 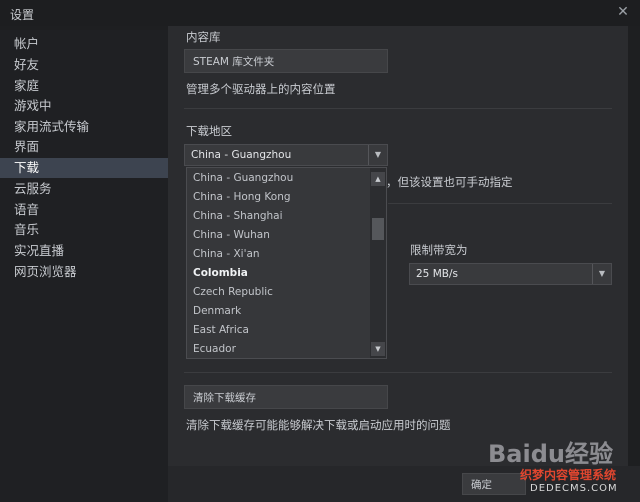 What do you see at coordinates (318, 425) in the screenshot?
I see `clear-cache-description: 清除下载缓存可能能够解决下载或启动应用时的问题` at bounding box center [318, 425].